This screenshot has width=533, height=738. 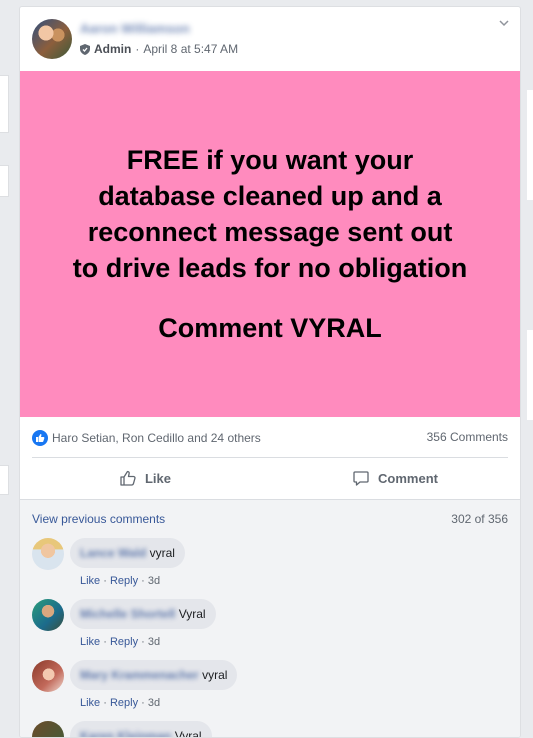 What do you see at coordinates (270, 328) in the screenshot?
I see `image-cta: Comment VYRAL` at bounding box center [270, 328].